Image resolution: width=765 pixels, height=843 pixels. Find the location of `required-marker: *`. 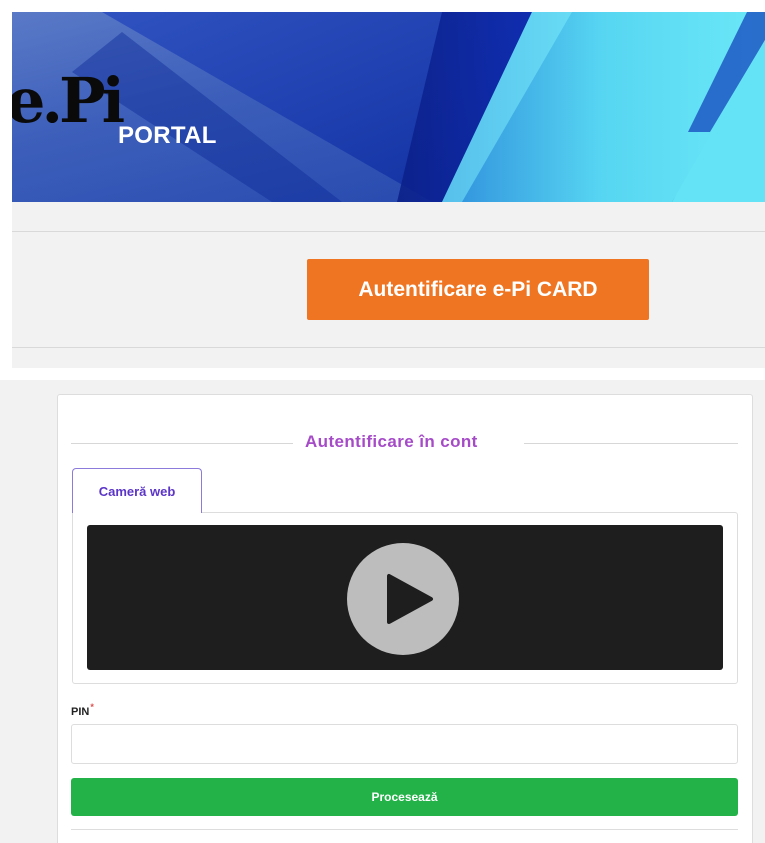

required-marker: * is located at coordinates (92, 707).